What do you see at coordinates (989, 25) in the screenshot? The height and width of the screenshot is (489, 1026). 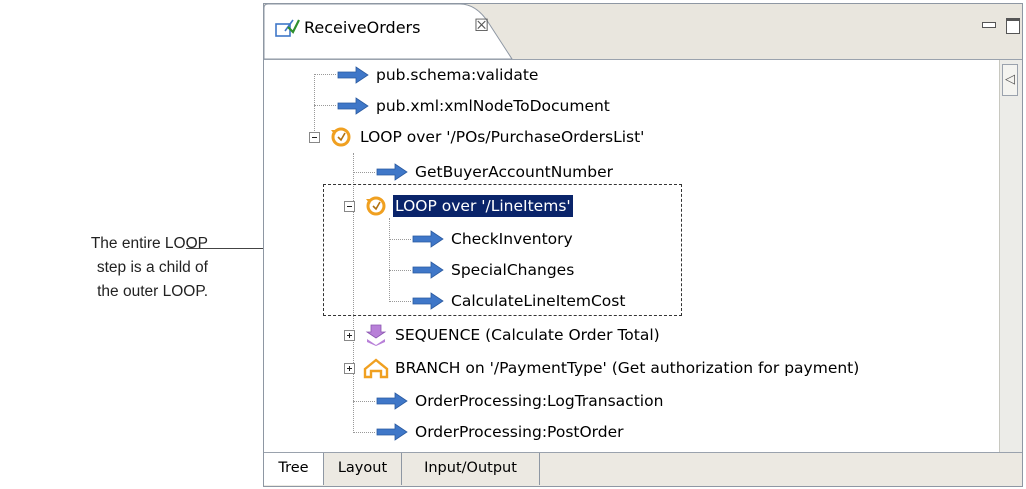 I see `minimize-button` at bounding box center [989, 25].